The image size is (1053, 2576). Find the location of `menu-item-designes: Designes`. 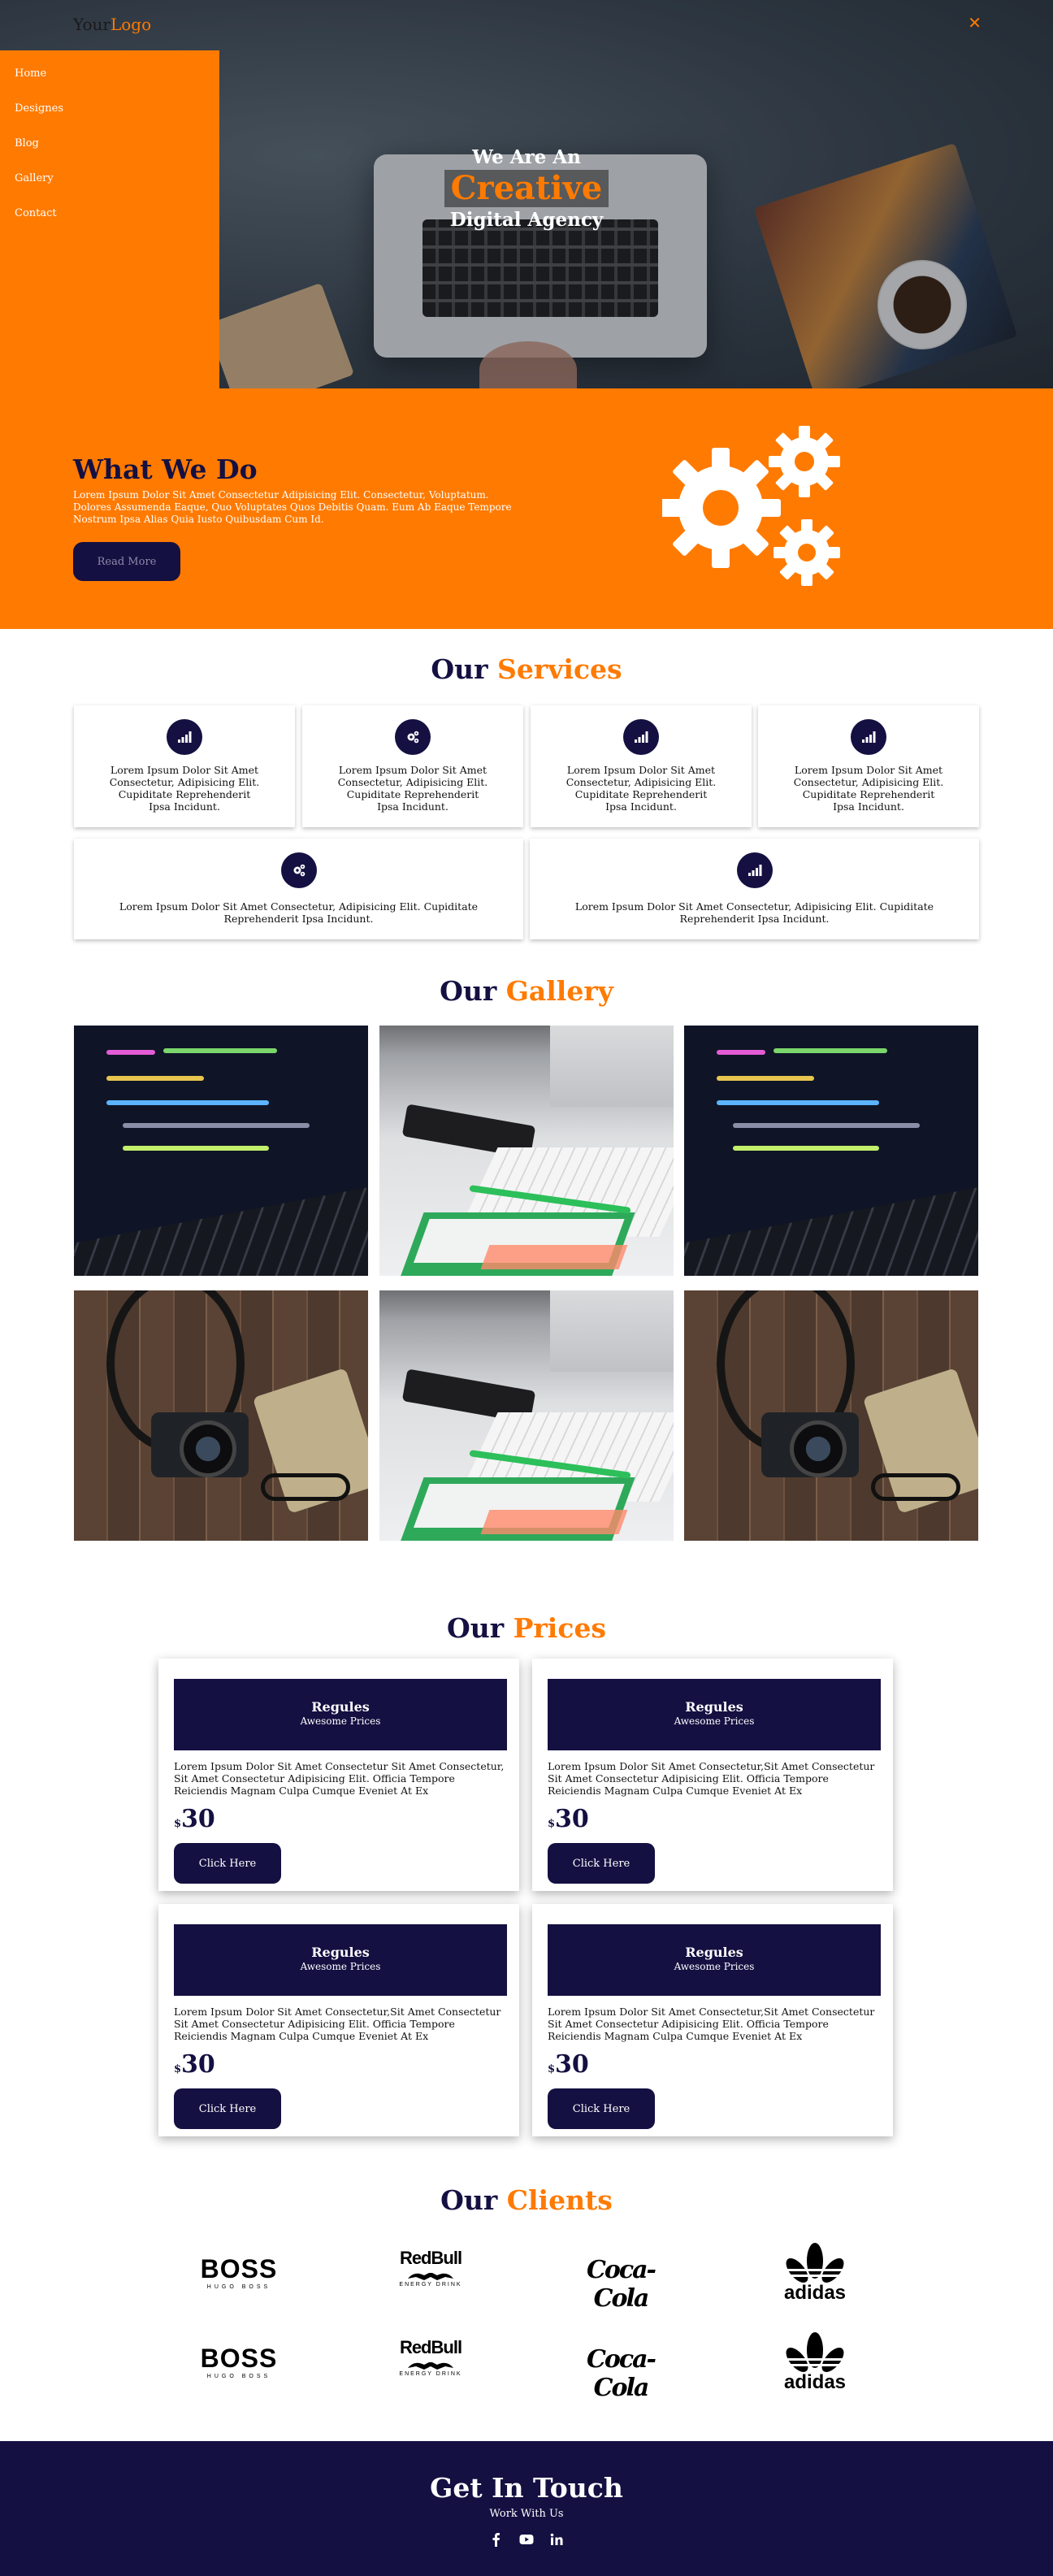

menu-item-designes: Designes is located at coordinates (109, 116).